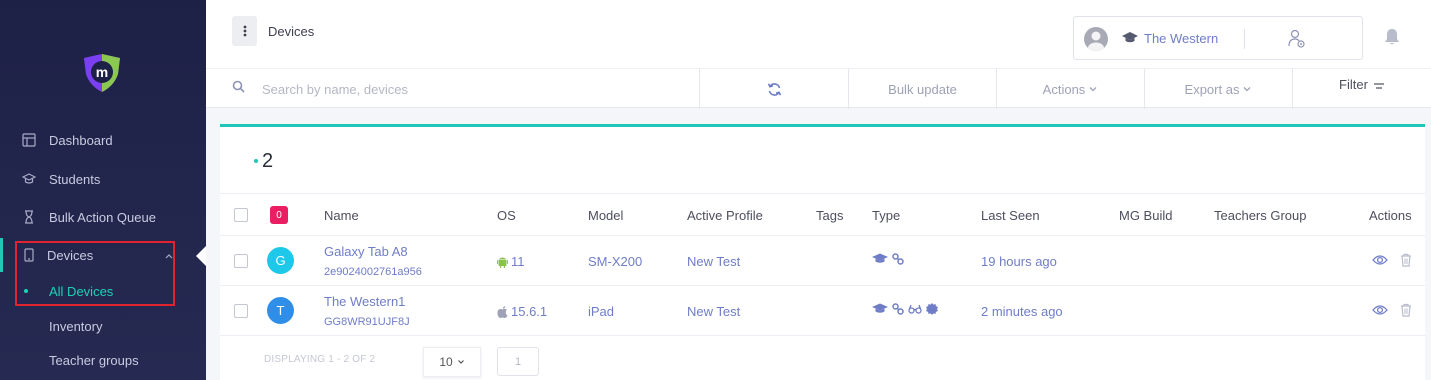 This screenshot has height=380, width=1431. I want to click on os-version: 11, so click(518, 261).